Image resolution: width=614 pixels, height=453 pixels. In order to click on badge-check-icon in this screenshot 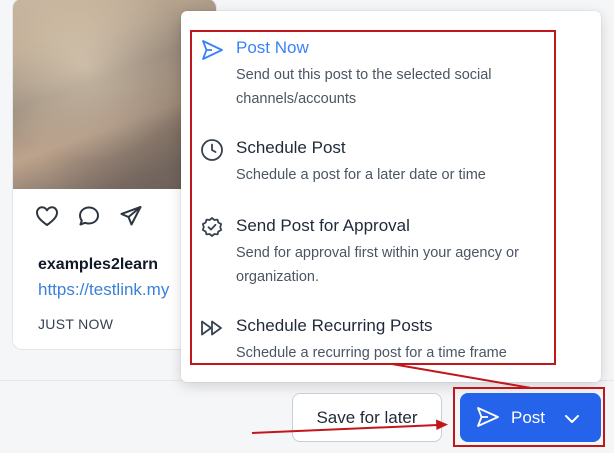, I will do `click(212, 228)`.